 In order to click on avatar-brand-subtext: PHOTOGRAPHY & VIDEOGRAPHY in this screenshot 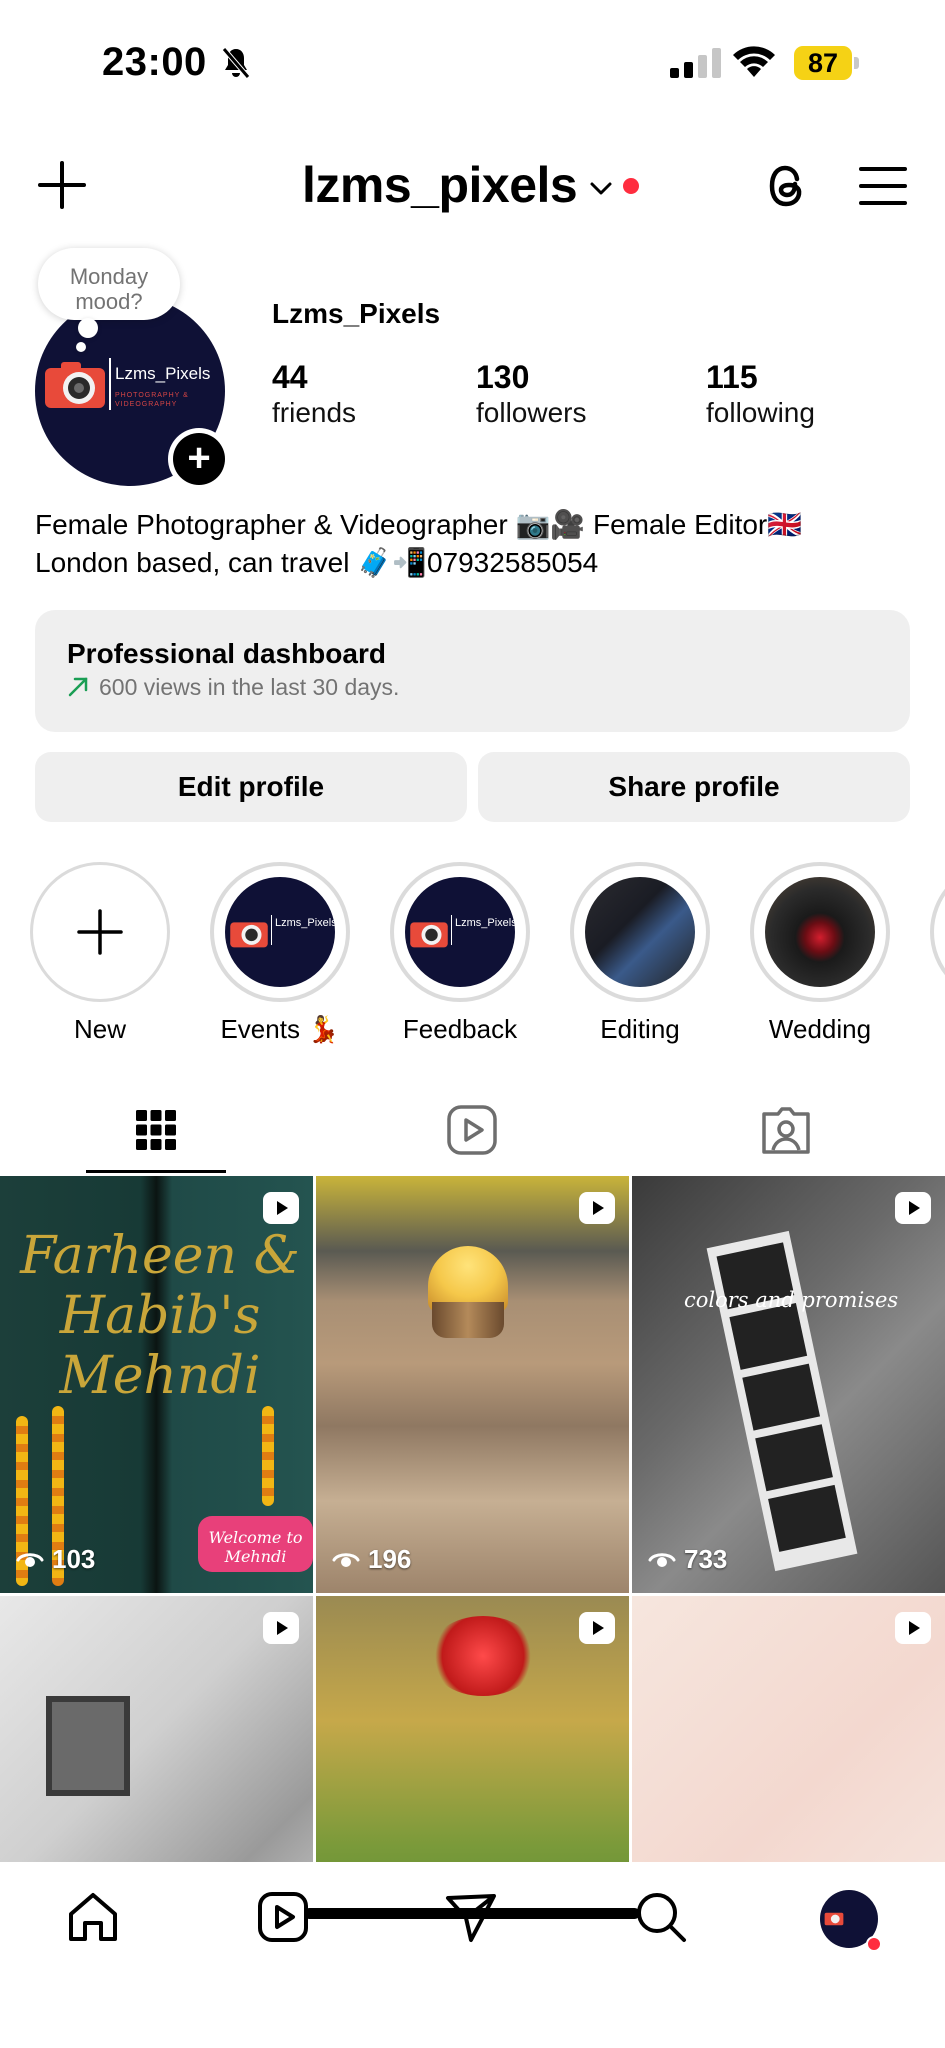, I will do `click(152, 400)`.